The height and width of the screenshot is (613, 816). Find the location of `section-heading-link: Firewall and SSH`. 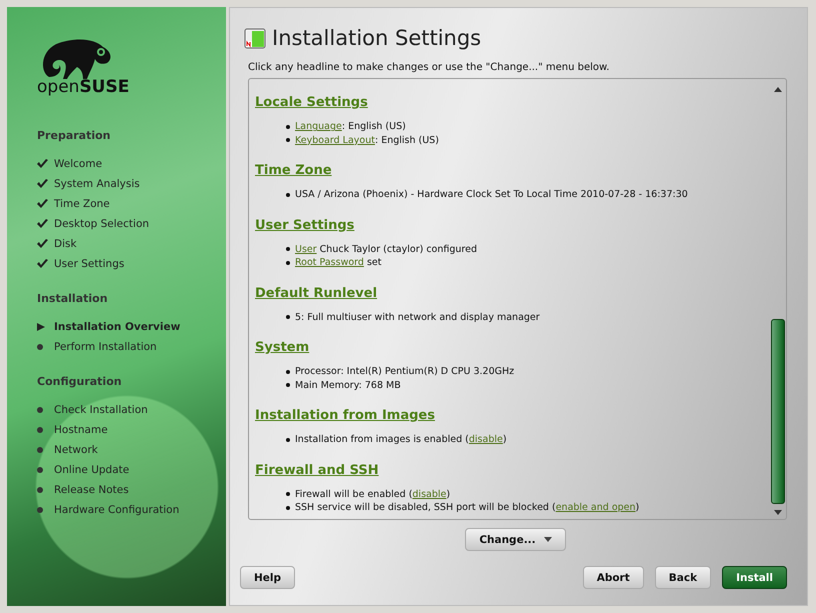

section-heading-link: Firewall and SSH is located at coordinates (317, 470).